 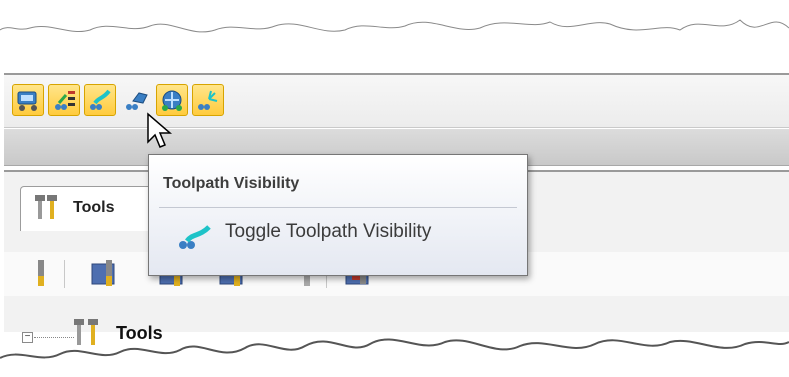 I want to click on machine-setup-button, so click(x=28, y=100).